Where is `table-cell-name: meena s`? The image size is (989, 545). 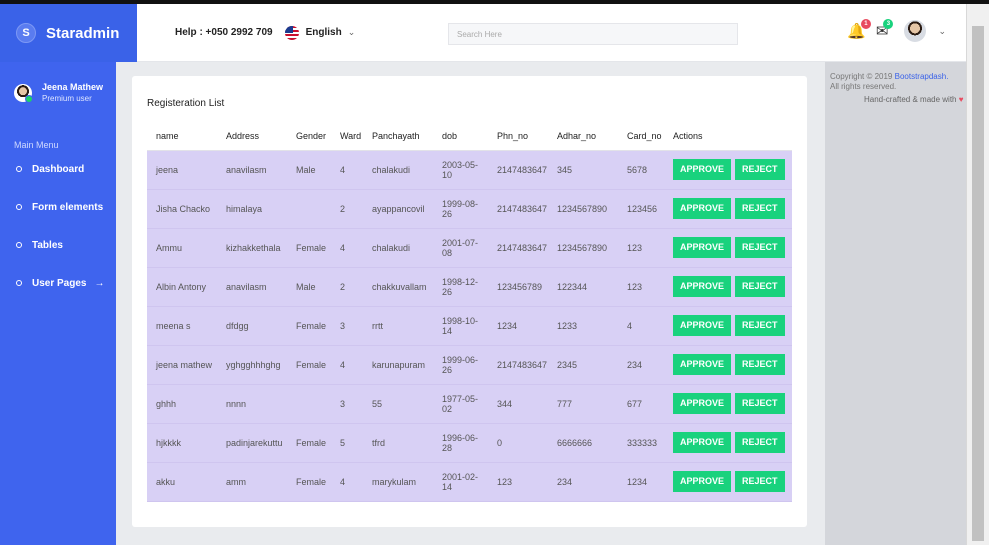 table-cell-name: meena s is located at coordinates (182, 326).